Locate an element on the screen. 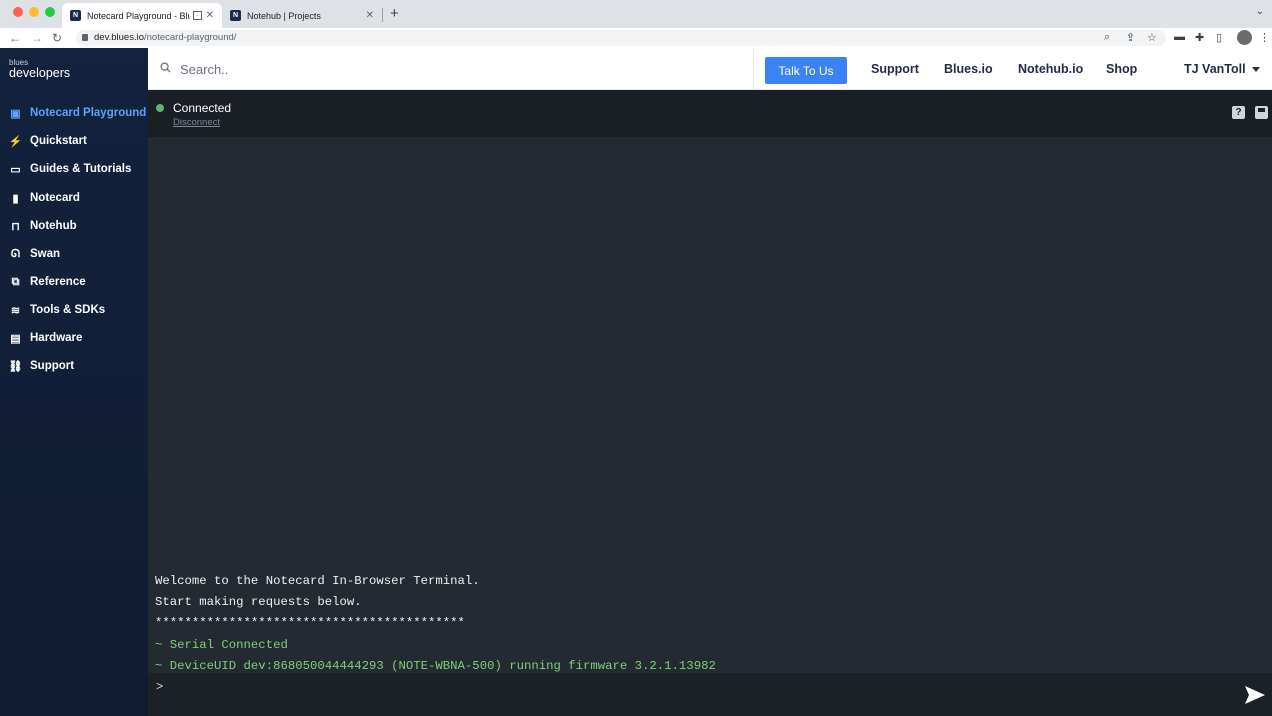 The height and width of the screenshot is (716, 1272). search-input is located at coordinates (460, 69).